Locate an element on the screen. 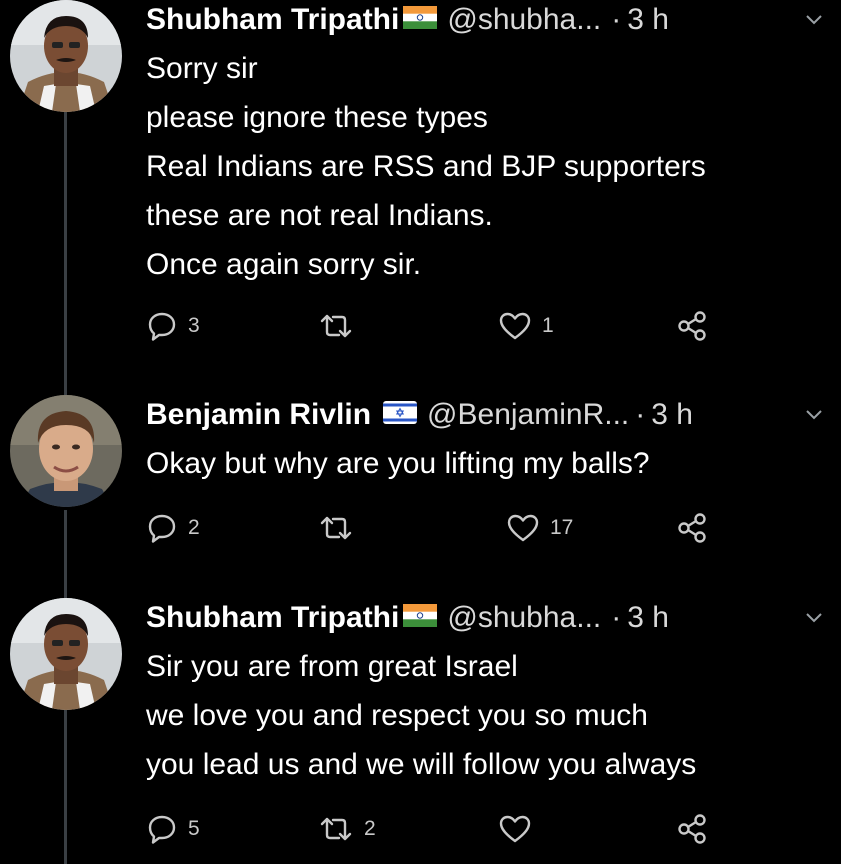  tweet-line: Real Indians are RSS and BJP supporters is located at coordinates (426, 166).